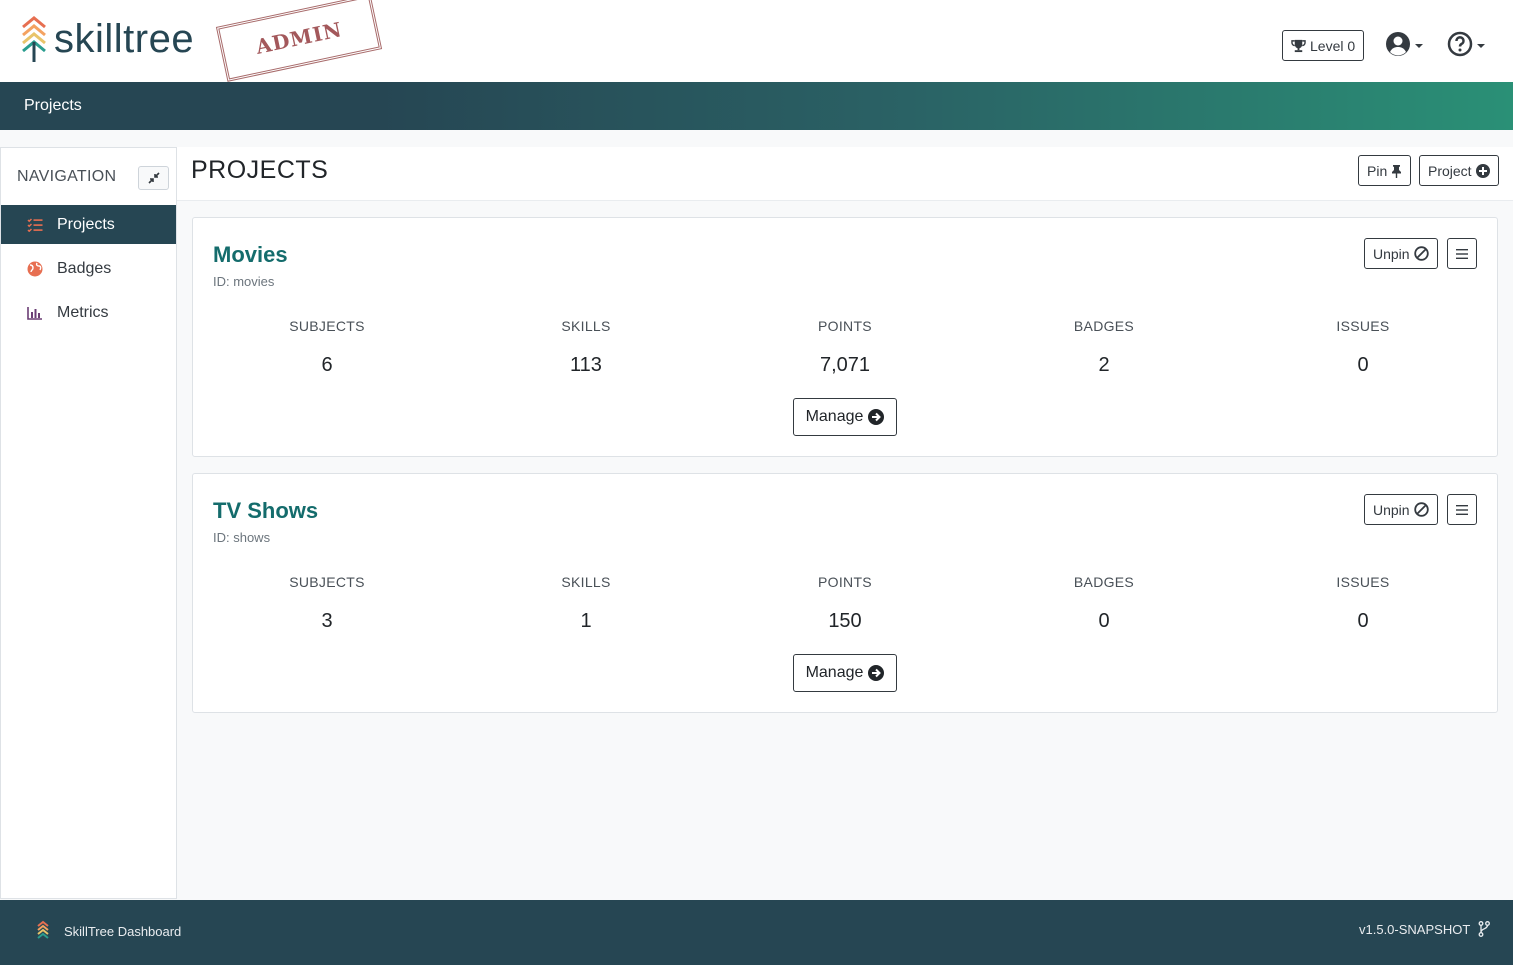 Image resolution: width=1513 pixels, height=965 pixels. I want to click on project-title: Movies, so click(250, 255).